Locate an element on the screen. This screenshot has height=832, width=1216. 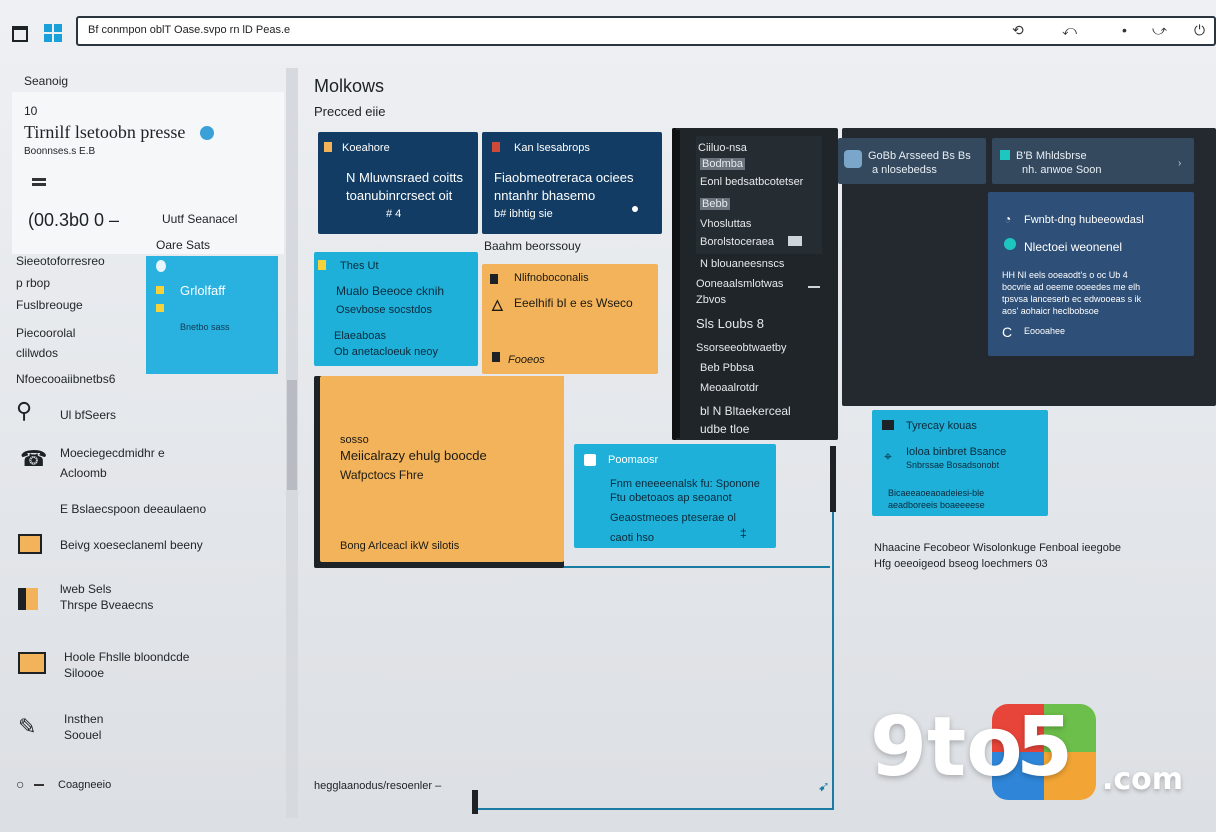
refresh-icon: C is located at coordinates (1007, 332).